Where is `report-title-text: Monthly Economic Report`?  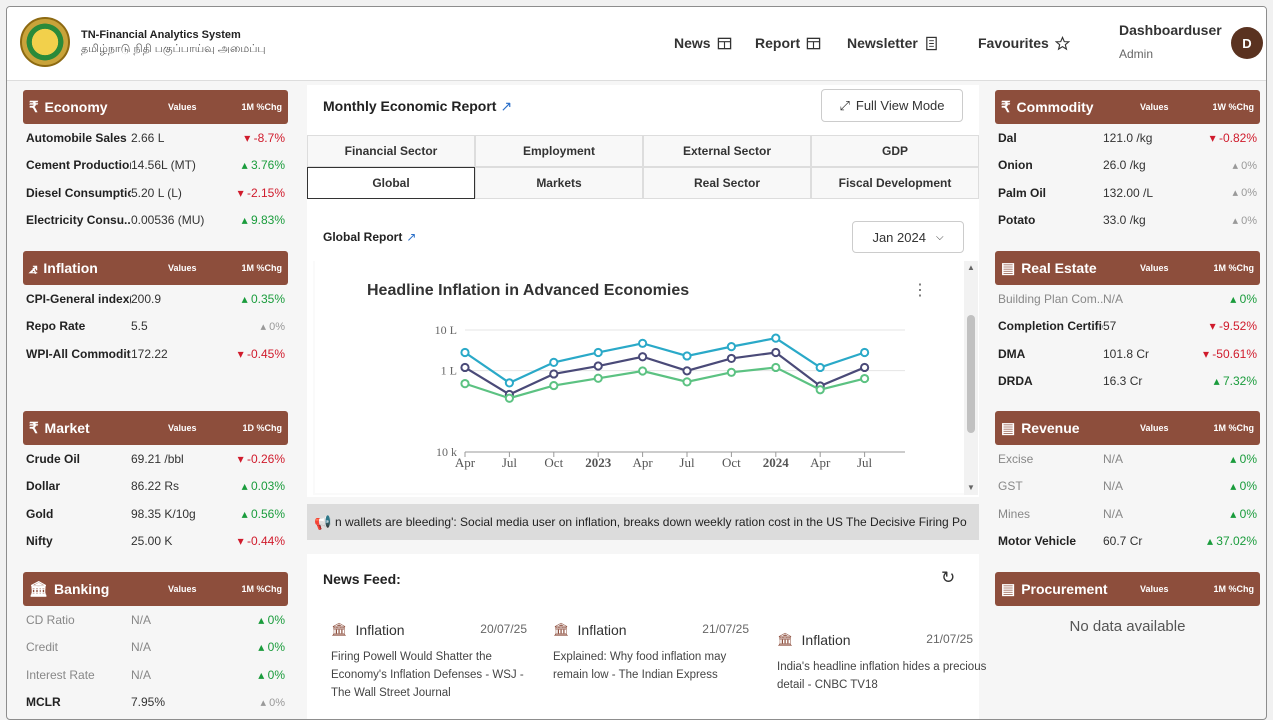 report-title-text: Monthly Economic Report is located at coordinates (410, 106).